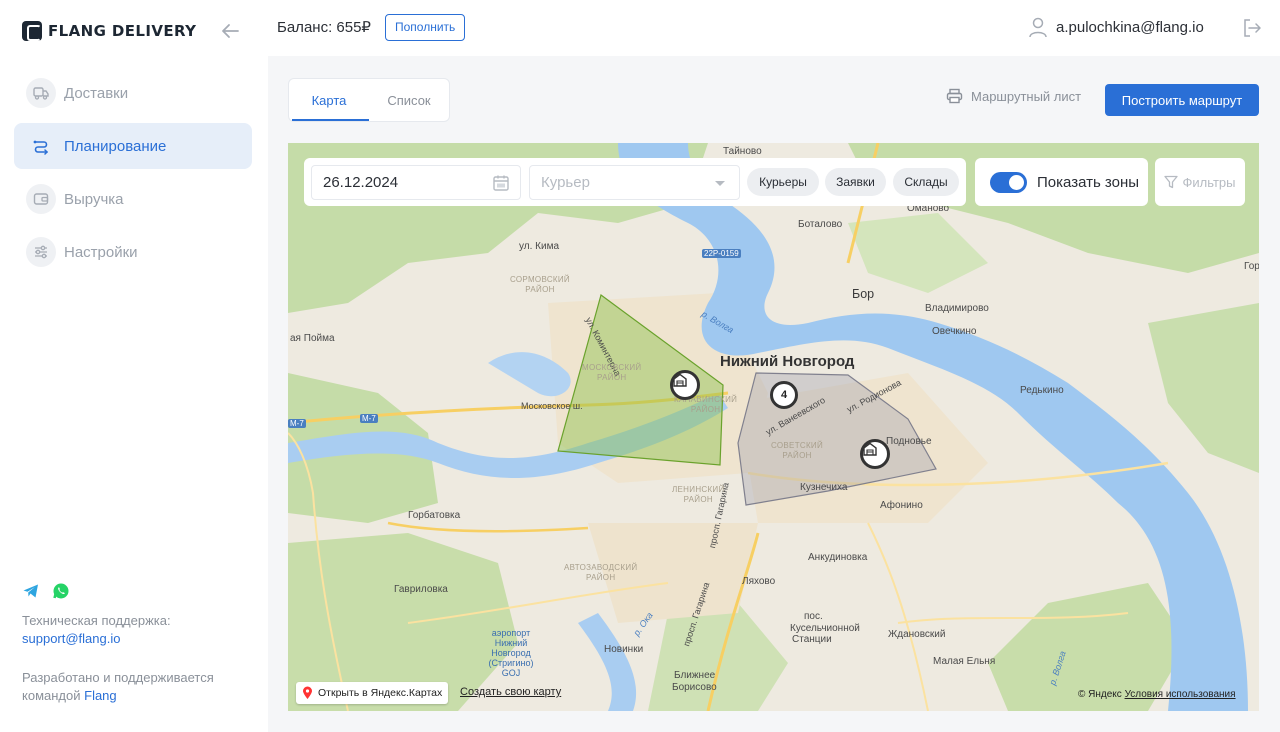 The height and width of the screenshot is (732, 1280). Describe the element at coordinates (501, 183) in the screenshot. I see `calendar-icon` at that location.